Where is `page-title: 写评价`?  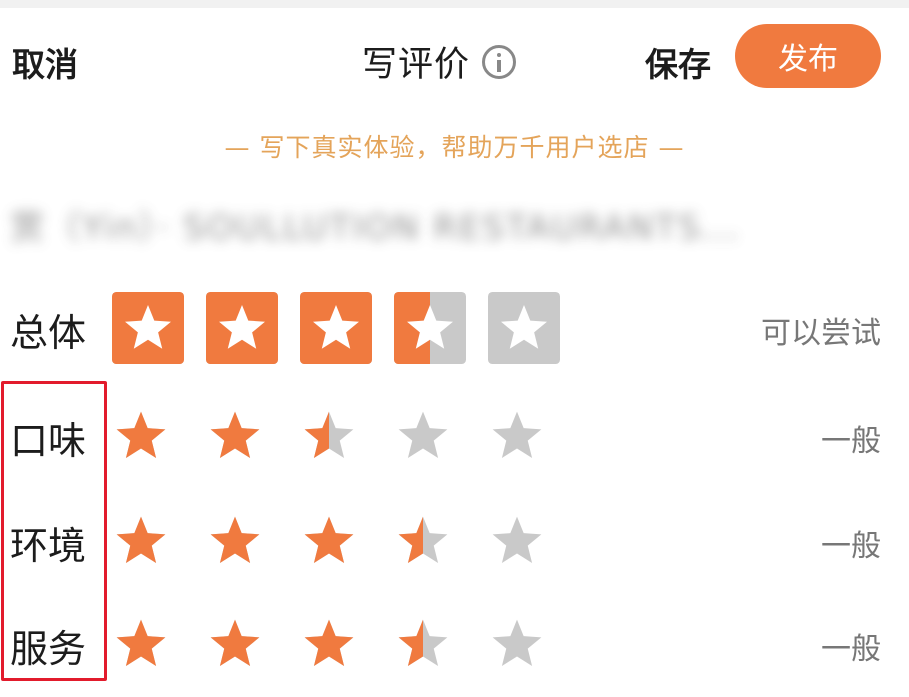
page-title: 写评价 is located at coordinates (416, 65).